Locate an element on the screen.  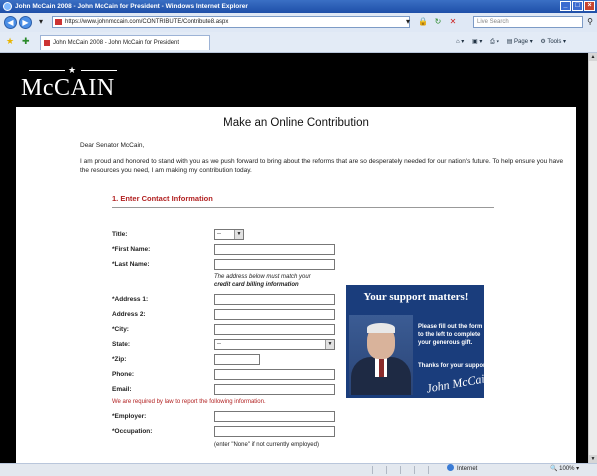
title-select-value: -- is located at coordinates (219, 234).